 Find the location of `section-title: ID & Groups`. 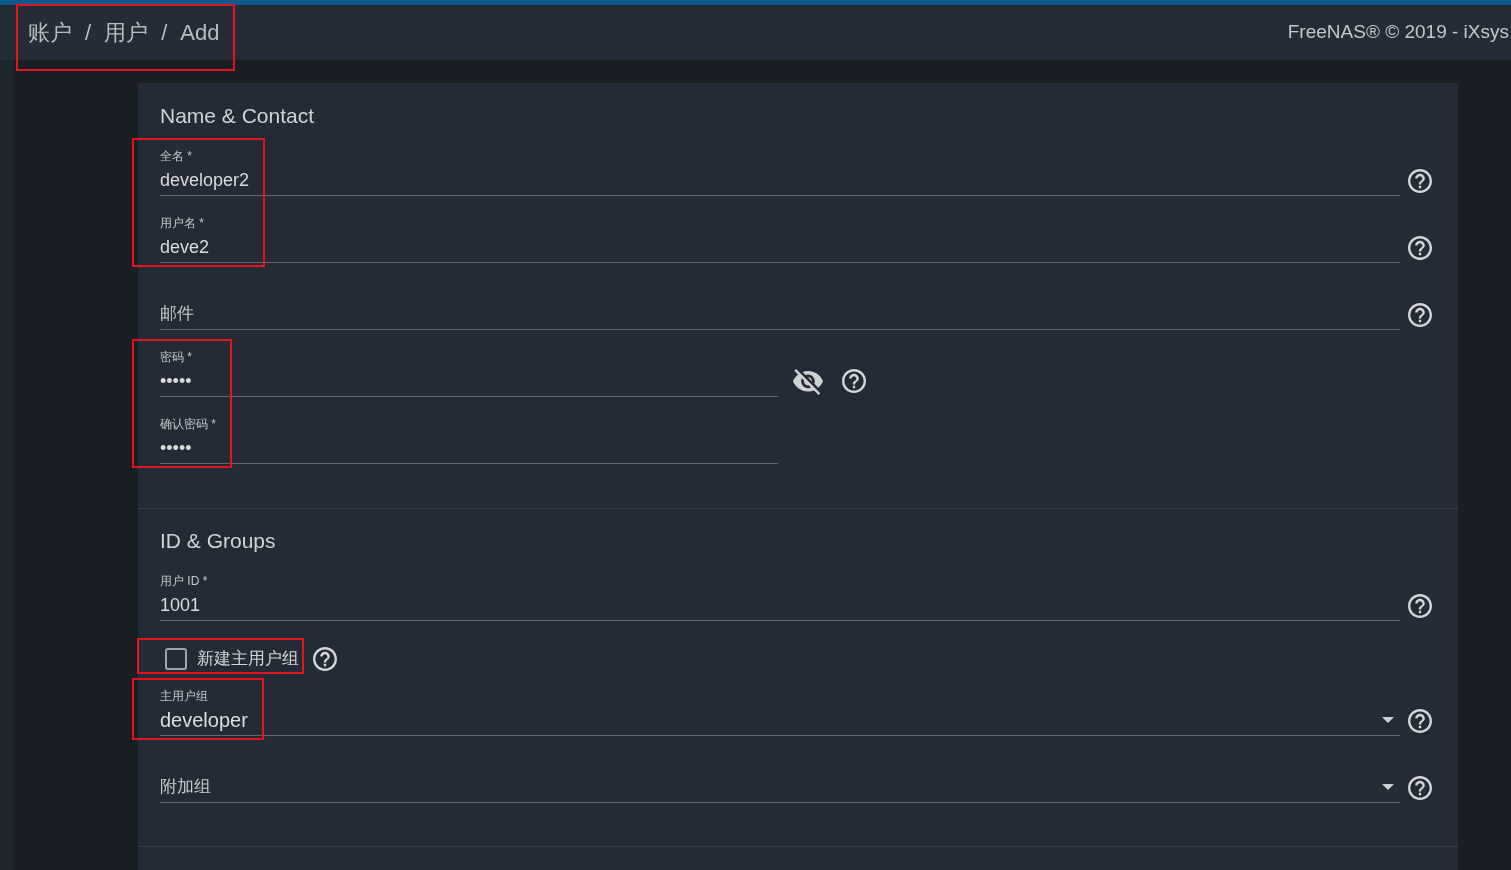

section-title: ID & Groups is located at coordinates (218, 541).